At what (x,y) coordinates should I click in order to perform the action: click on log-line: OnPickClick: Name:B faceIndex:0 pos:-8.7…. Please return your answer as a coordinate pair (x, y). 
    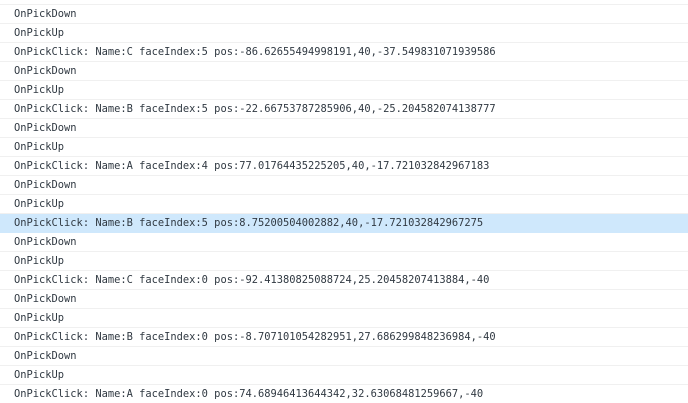
    Looking at the image, I should click on (344, 337).